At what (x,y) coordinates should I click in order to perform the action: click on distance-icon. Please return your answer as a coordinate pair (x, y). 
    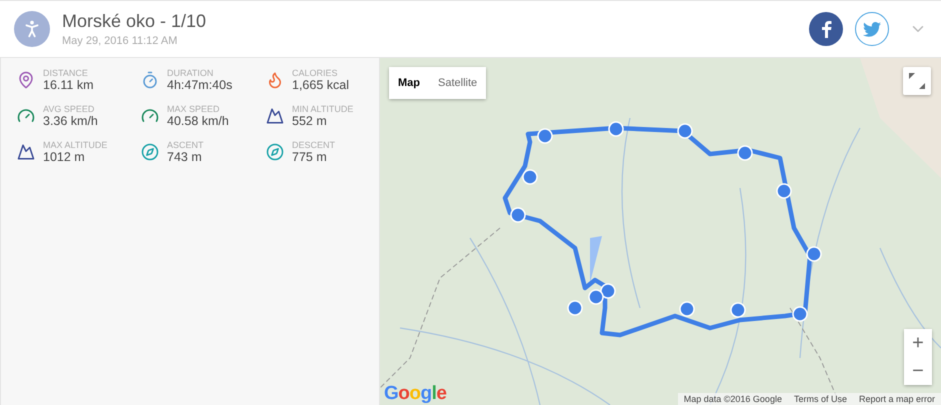
    Looking at the image, I should click on (26, 80).